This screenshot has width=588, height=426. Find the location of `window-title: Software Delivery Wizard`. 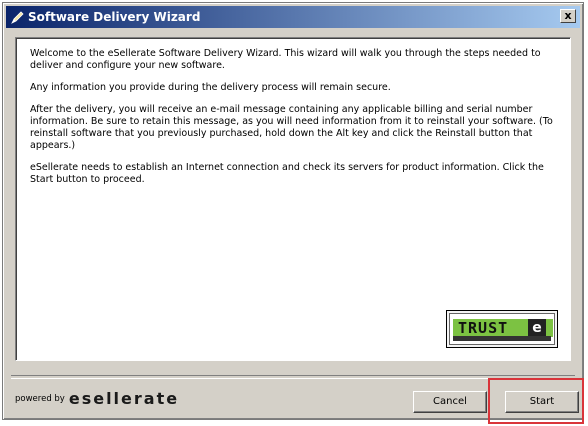

window-title: Software Delivery Wizard is located at coordinates (114, 17).